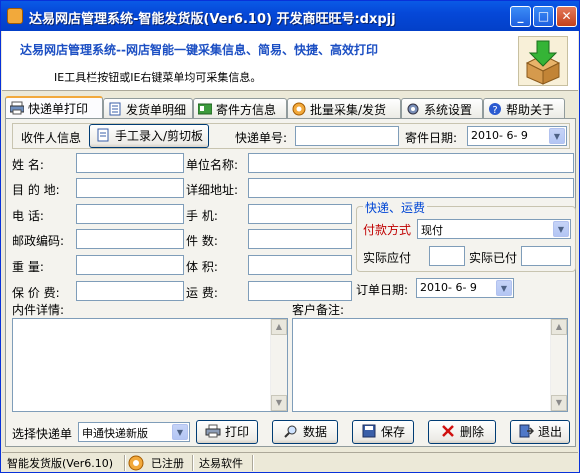 This screenshot has height=473, width=580. Describe the element at coordinates (347, 136) in the screenshot. I see `tracking-no-input` at that location.